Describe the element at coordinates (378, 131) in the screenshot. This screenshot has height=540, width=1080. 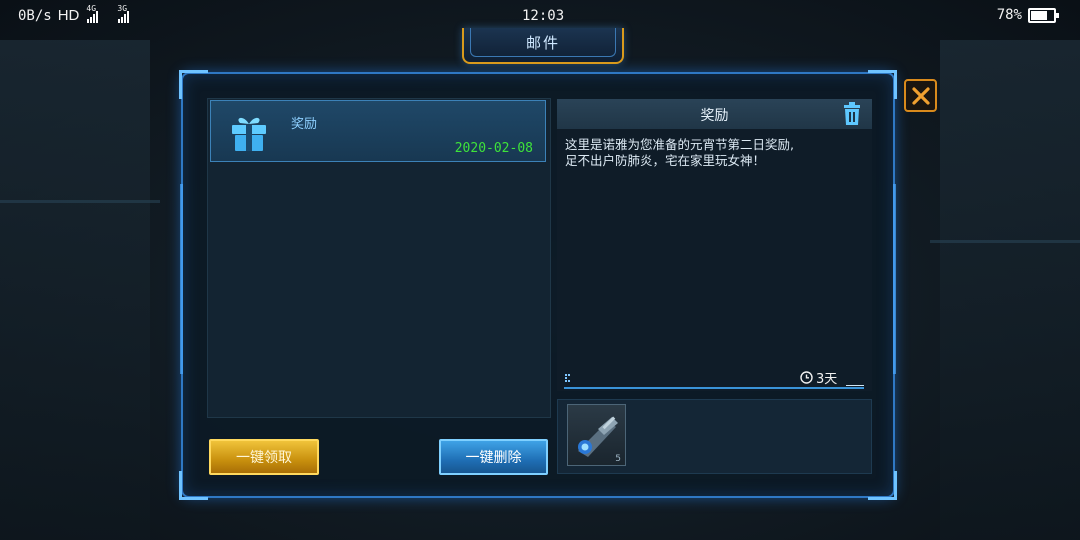
I see `mail-list-item: 奖励 2020-02-08` at that location.